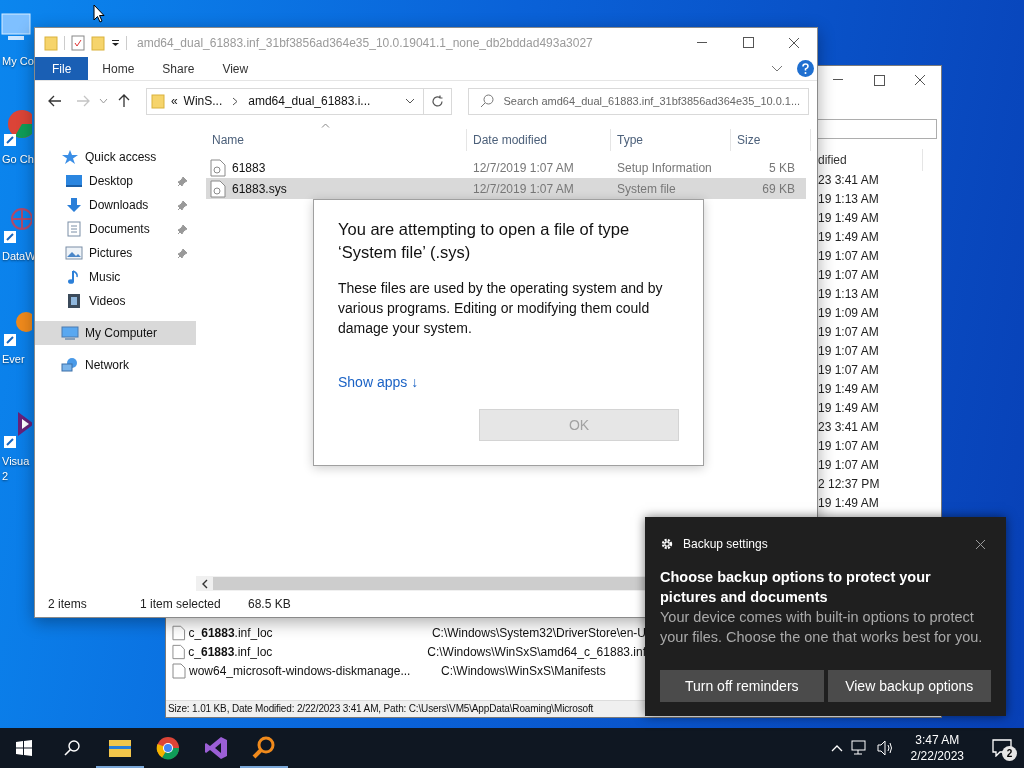 The height and width of the screenshot is (768, 1024). I want to click on desktop-icon-label: DataW, so click(17, 256).